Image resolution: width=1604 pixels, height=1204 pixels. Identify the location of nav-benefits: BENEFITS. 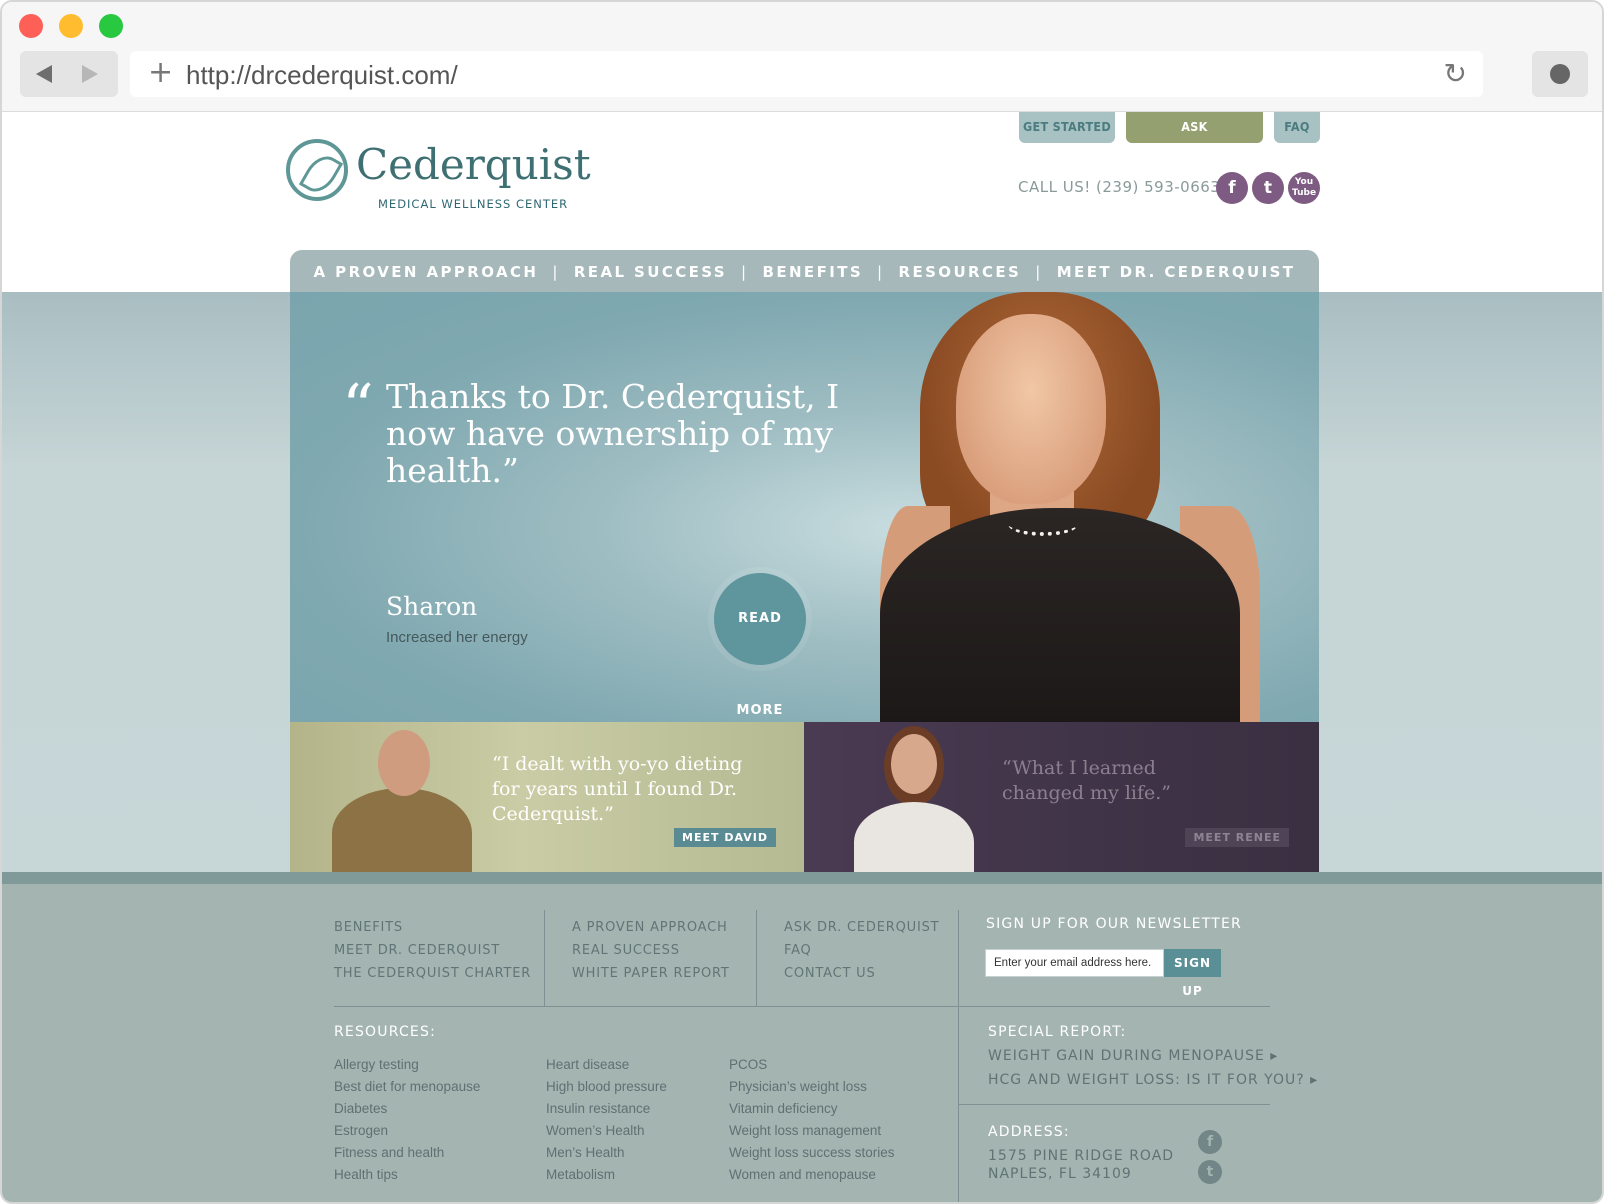
(812, 272).